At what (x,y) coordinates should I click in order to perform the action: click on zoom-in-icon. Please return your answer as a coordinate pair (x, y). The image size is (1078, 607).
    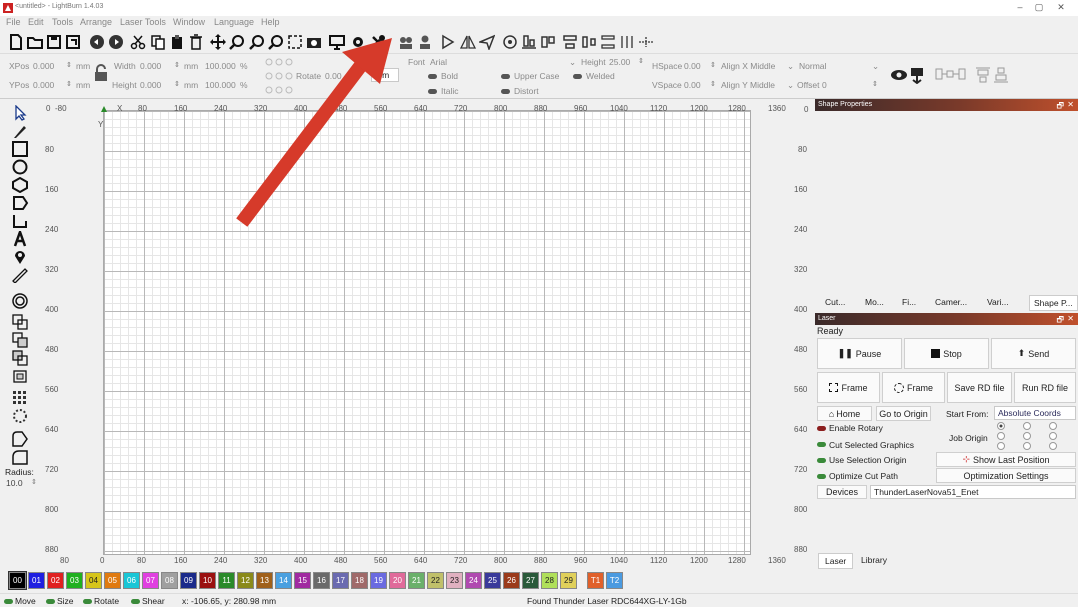
    Looking at the image, I should click on (237, 42).